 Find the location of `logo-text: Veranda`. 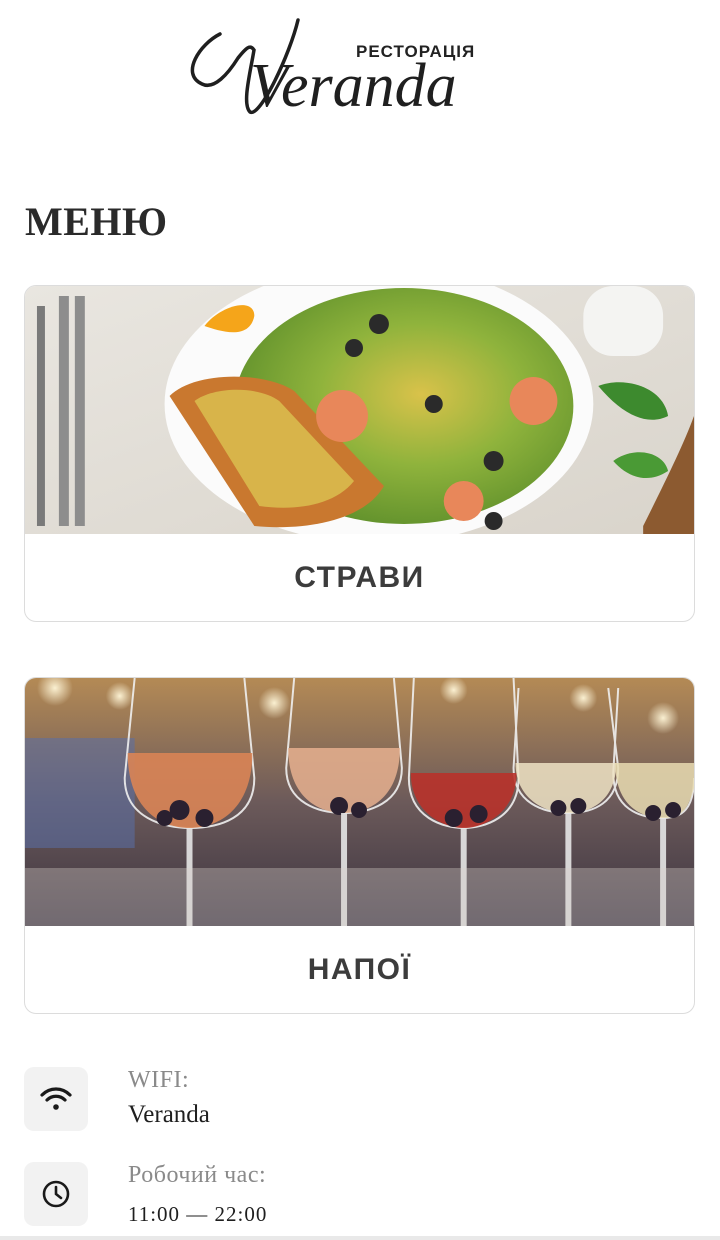

logo-text: Veranda is located at coordinates (353, 86).